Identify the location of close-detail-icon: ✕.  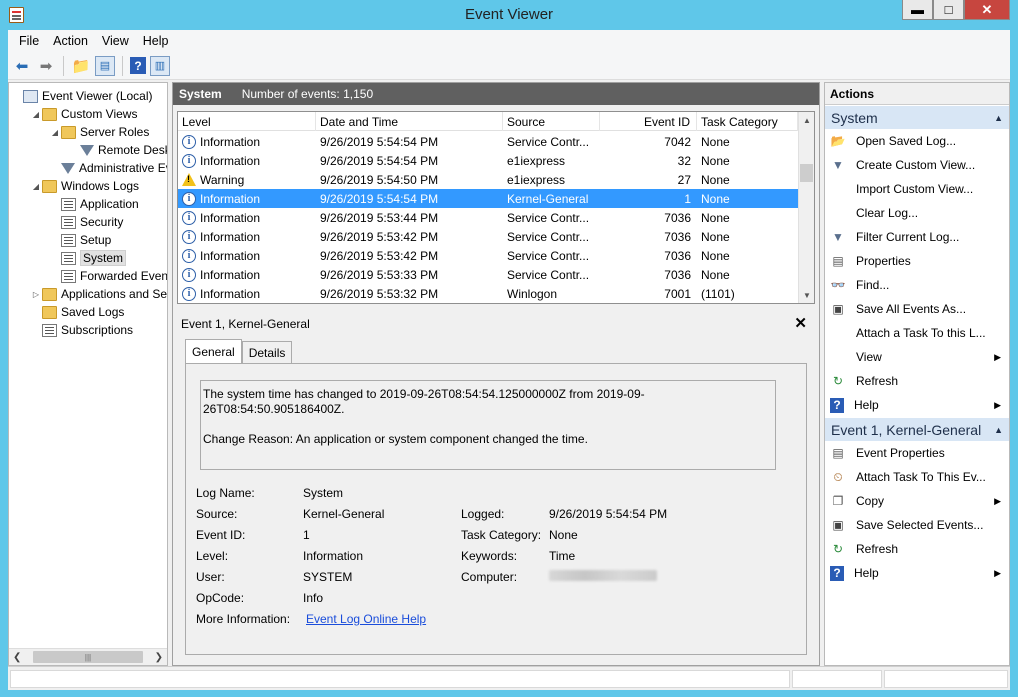
(800, 323).